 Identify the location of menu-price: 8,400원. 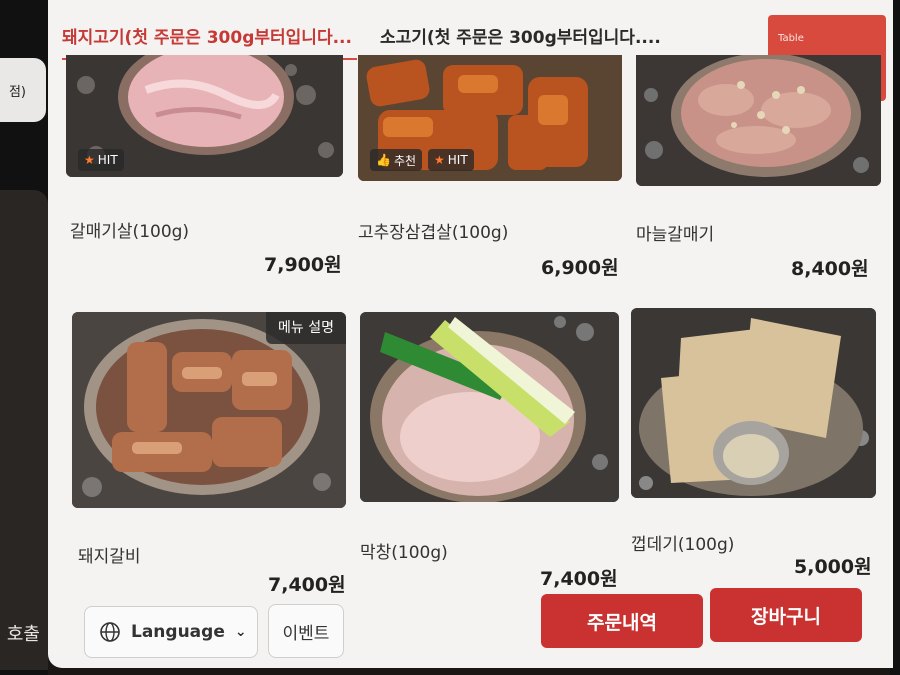
(830, 269).